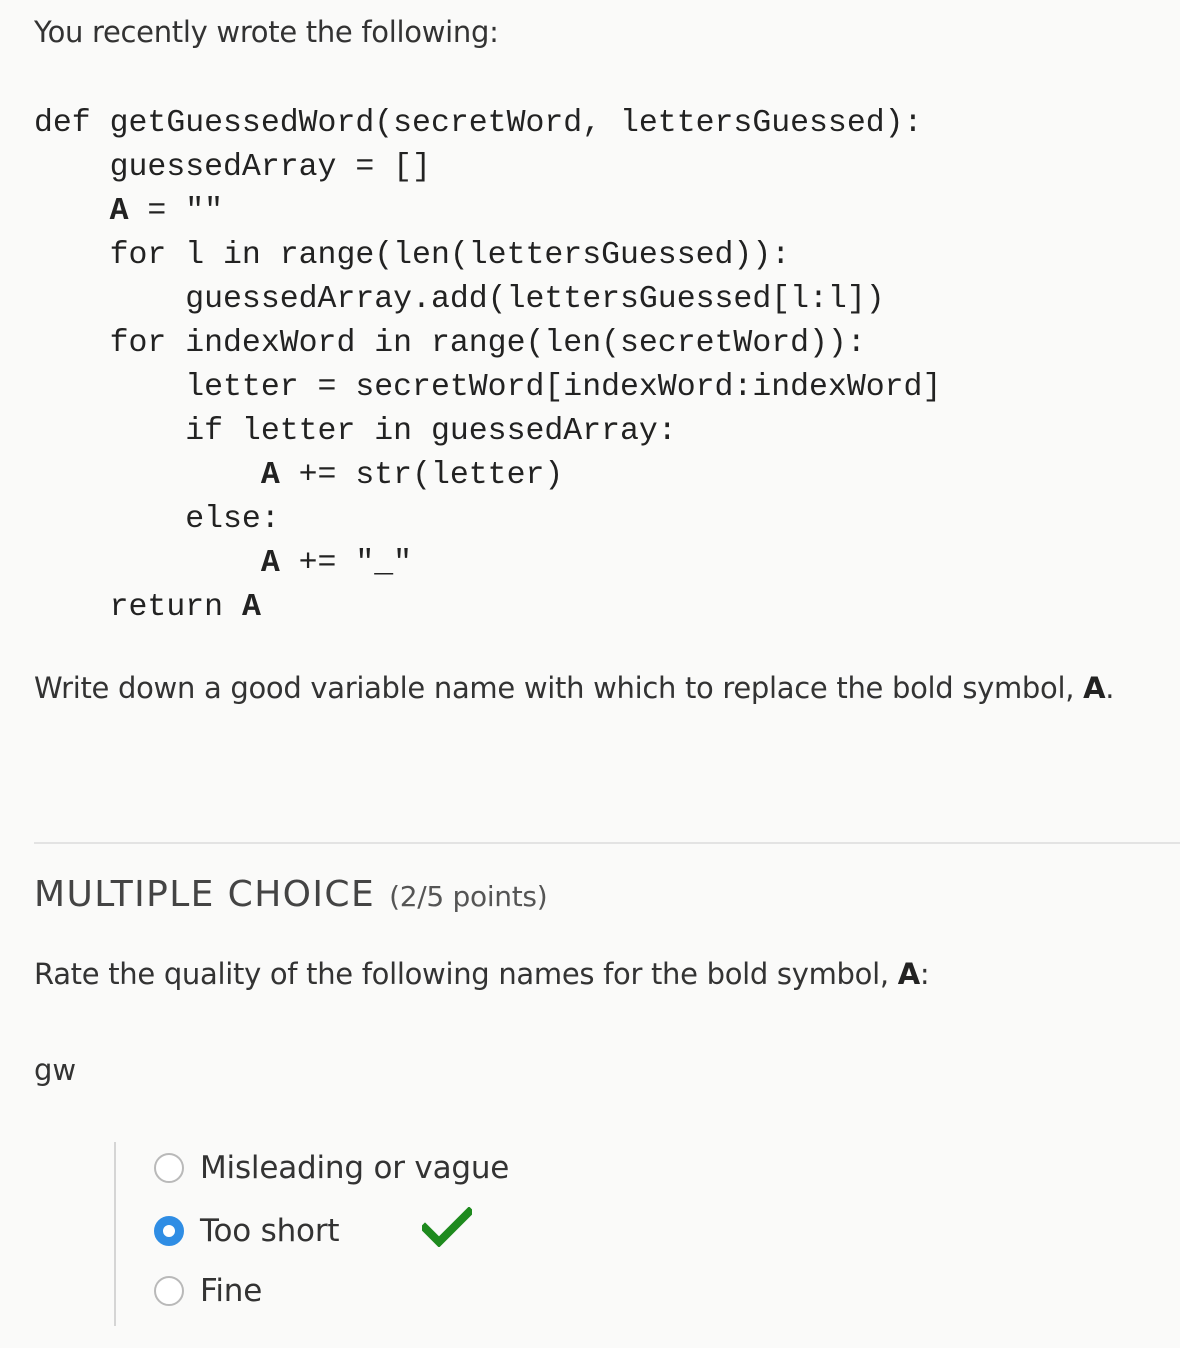  I want to click on code-line: else:, so click(157, 519).